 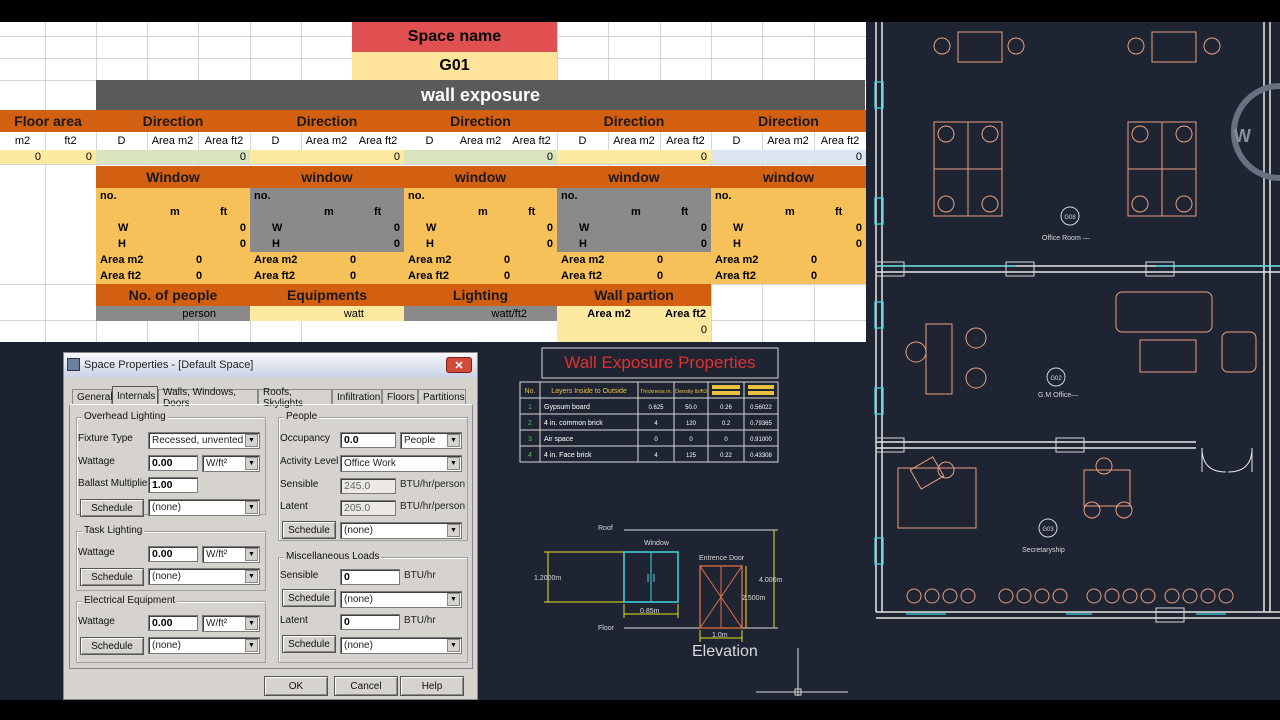 I want to click on person-unit: person, so click(x=173, y=313).